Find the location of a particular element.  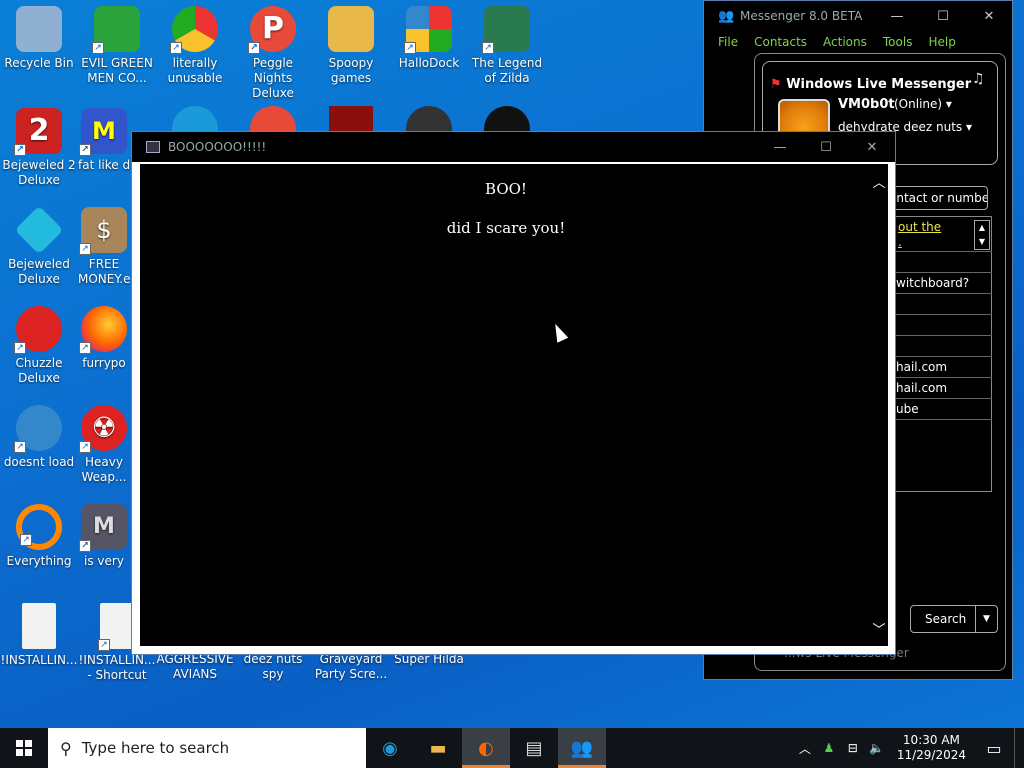

list-item: witchboard? is located at coordinates (938, 282).